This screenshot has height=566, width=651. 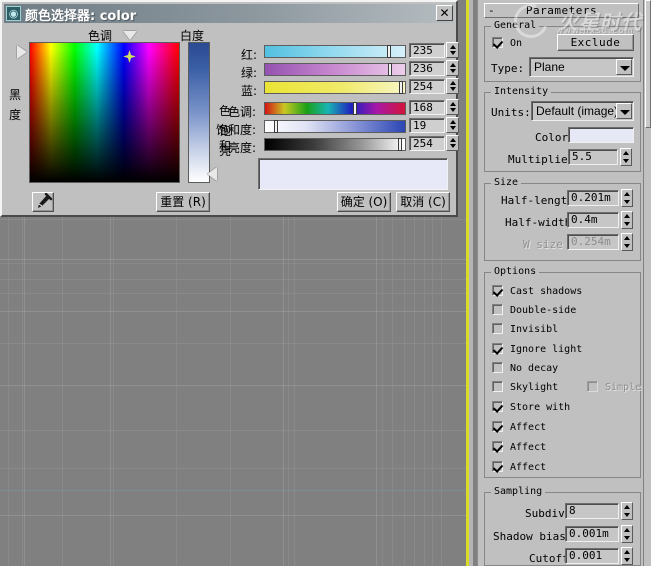 I want to click on half-length-field: 0.201m, so click(x=593, y=198).